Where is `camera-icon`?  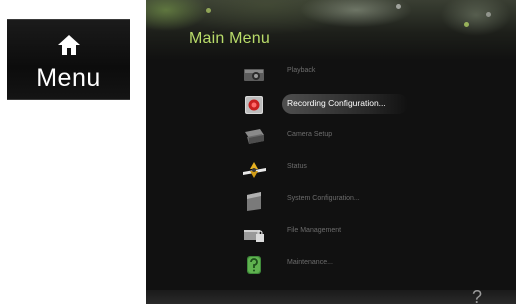
camera-icon is located at coordinates (254, 75).